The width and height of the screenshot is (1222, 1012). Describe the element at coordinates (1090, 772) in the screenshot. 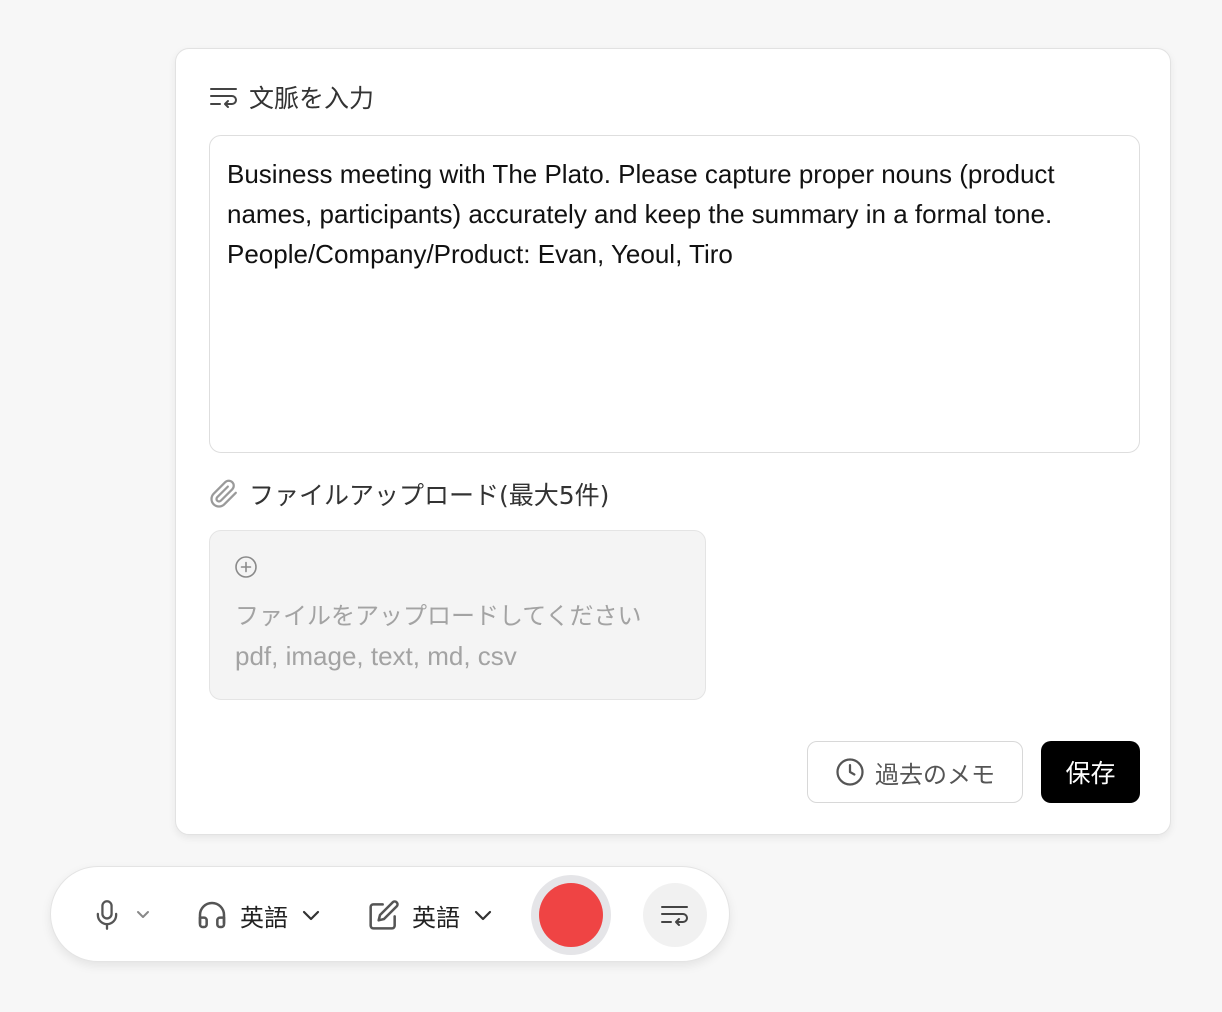

I see `save-button: 保存` at that location.